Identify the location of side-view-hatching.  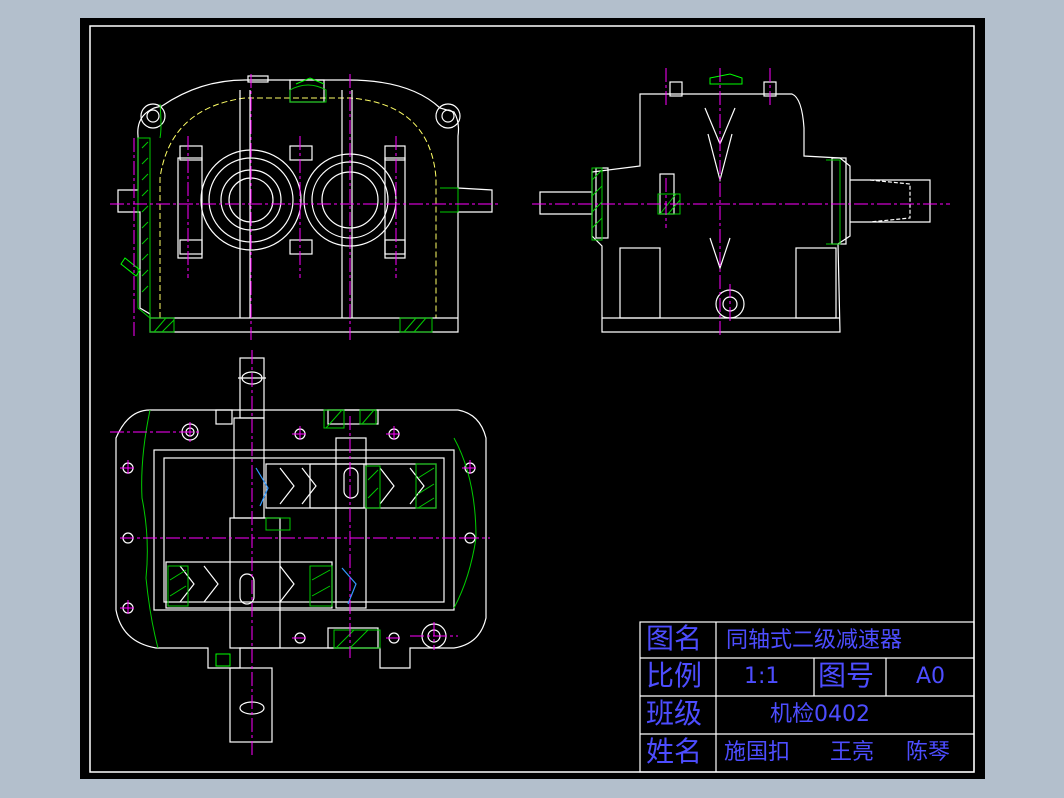
(716, 159).